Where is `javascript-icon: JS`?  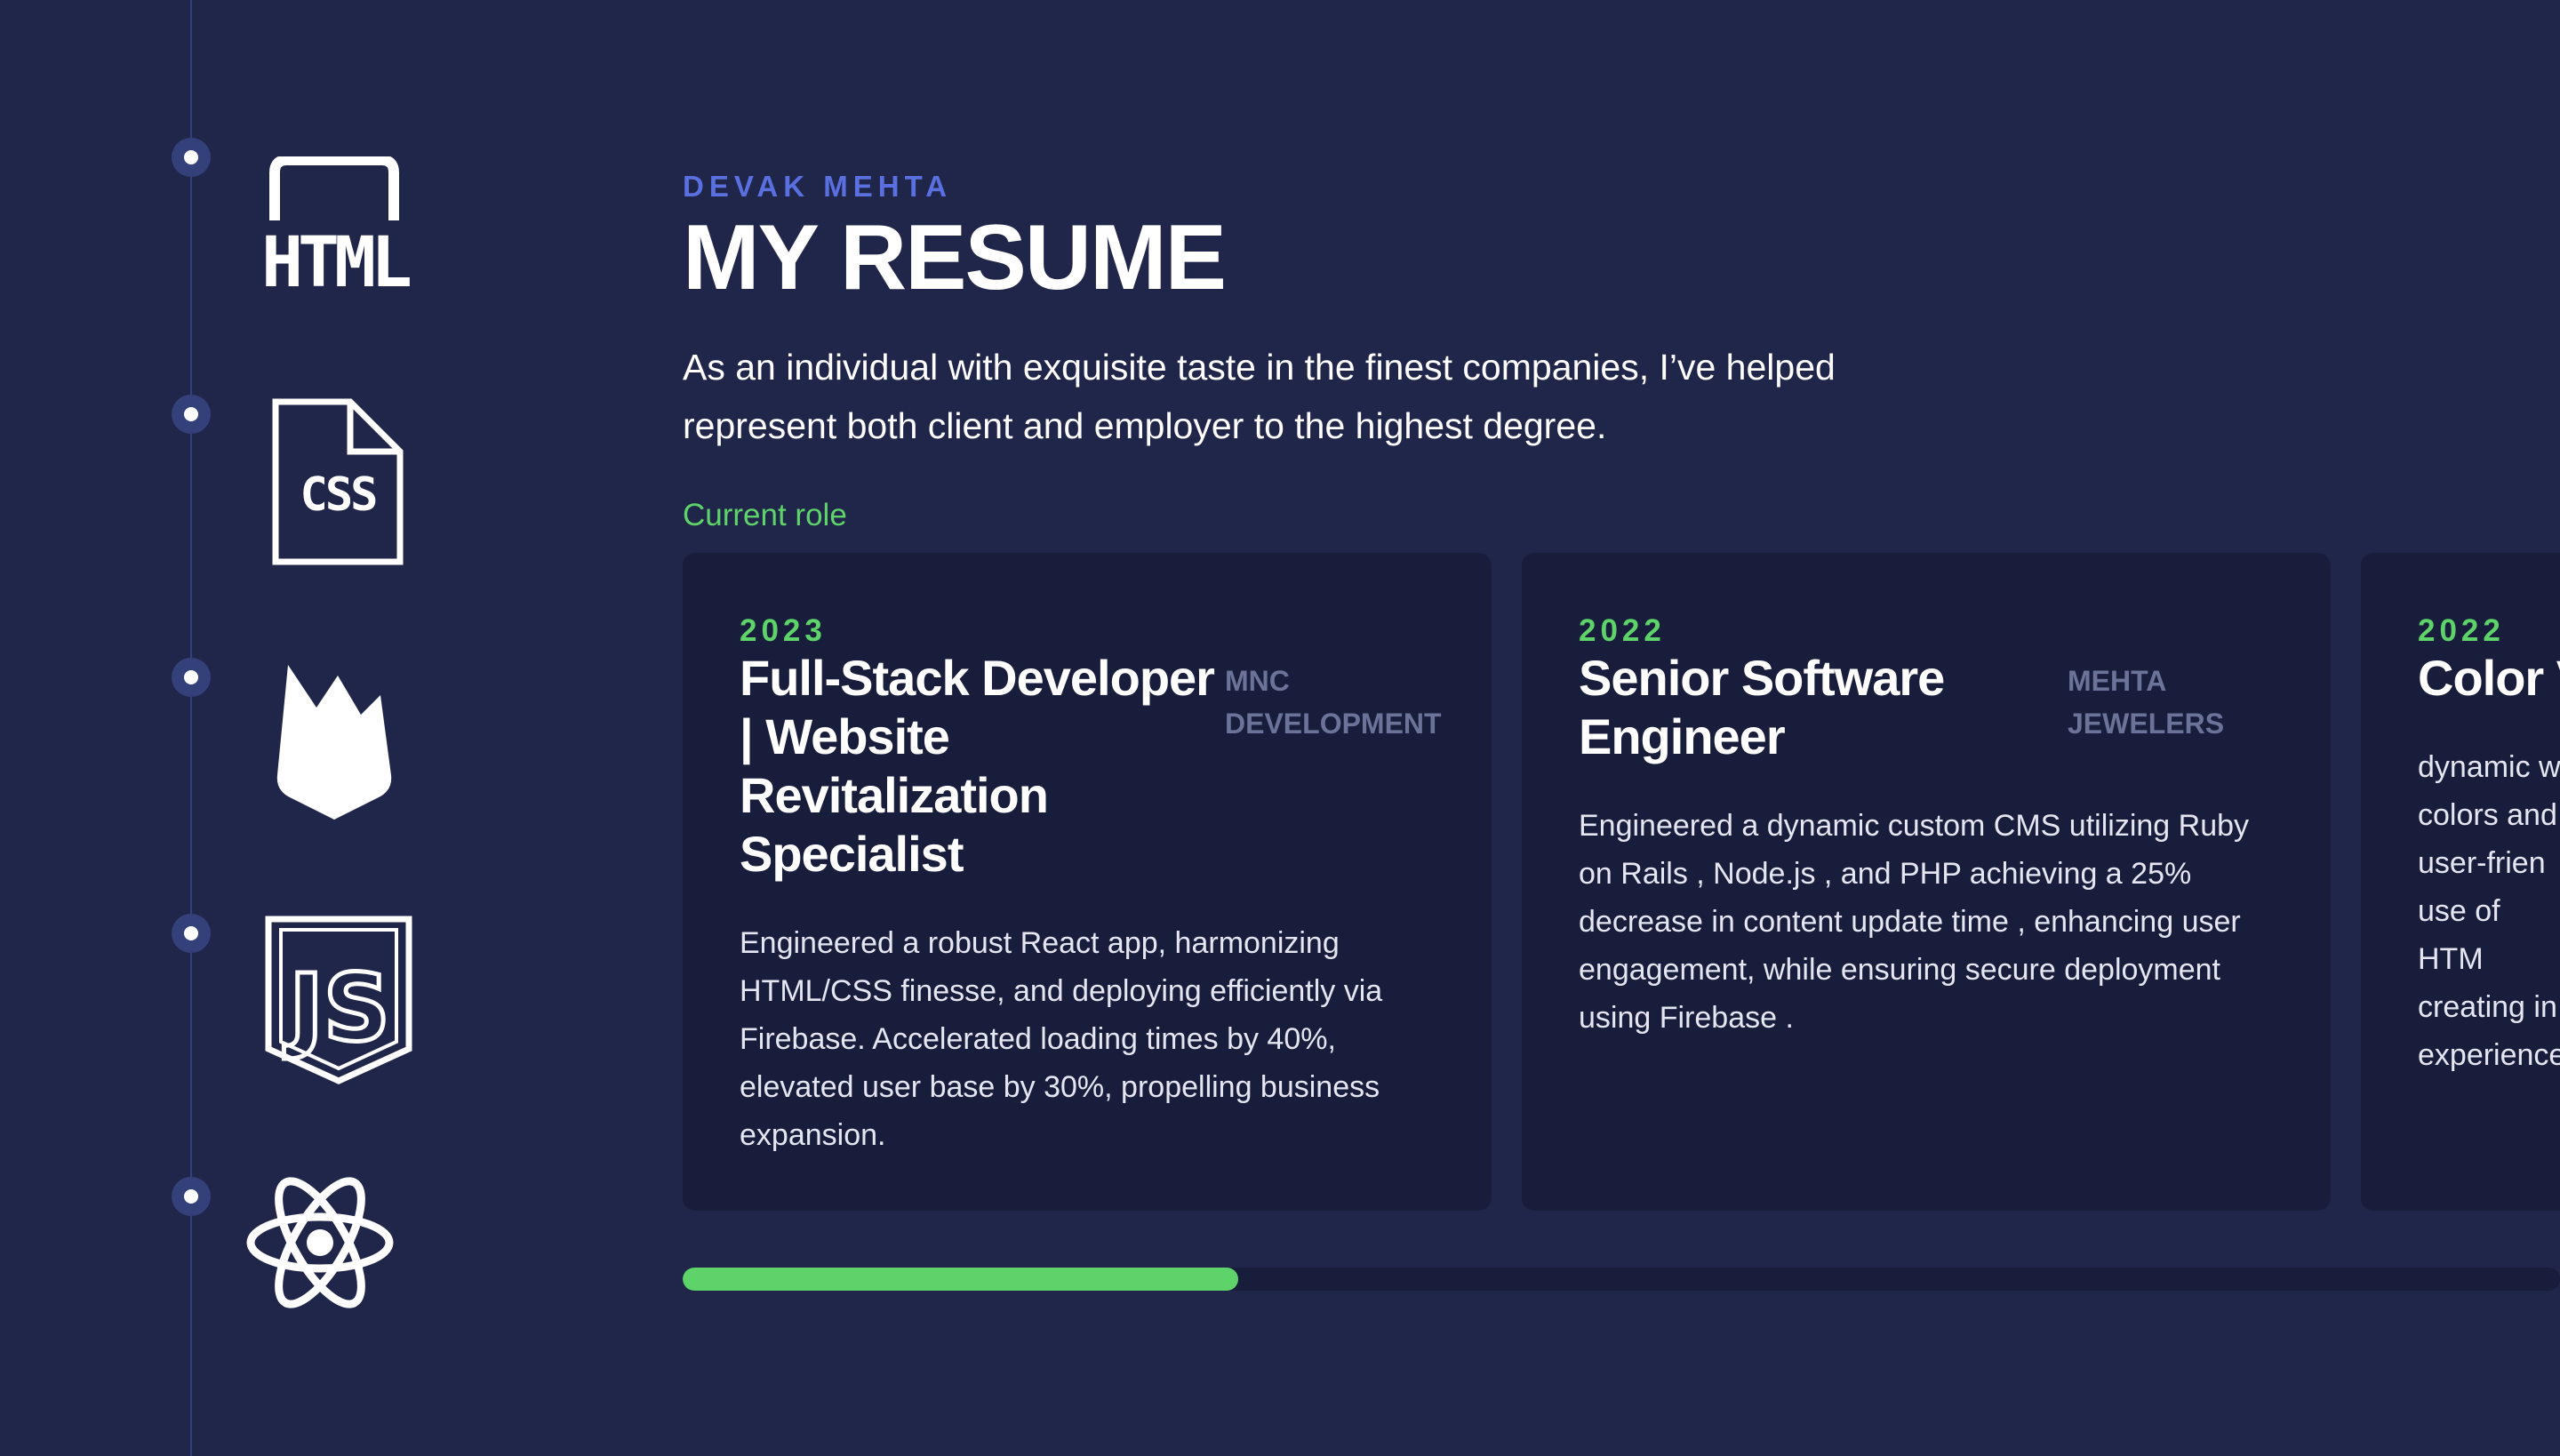
javascript-icon: JS is located at coordinates (338, 1000).